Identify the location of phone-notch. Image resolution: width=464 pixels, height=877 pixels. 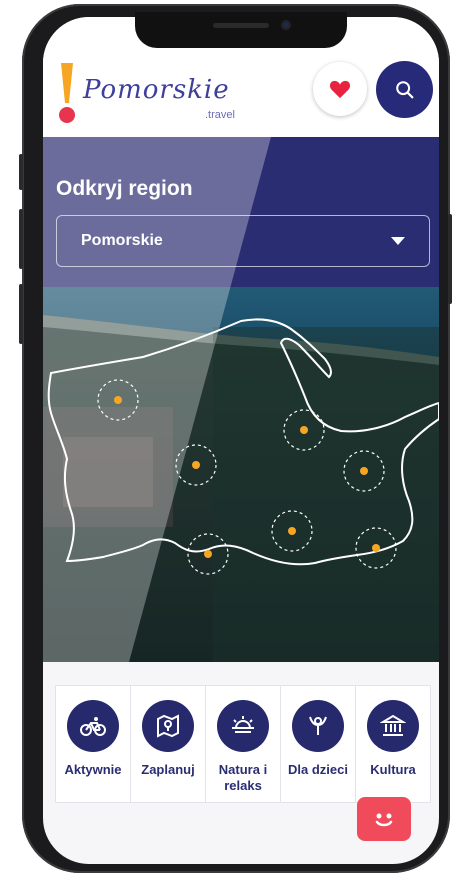
(241, 30).